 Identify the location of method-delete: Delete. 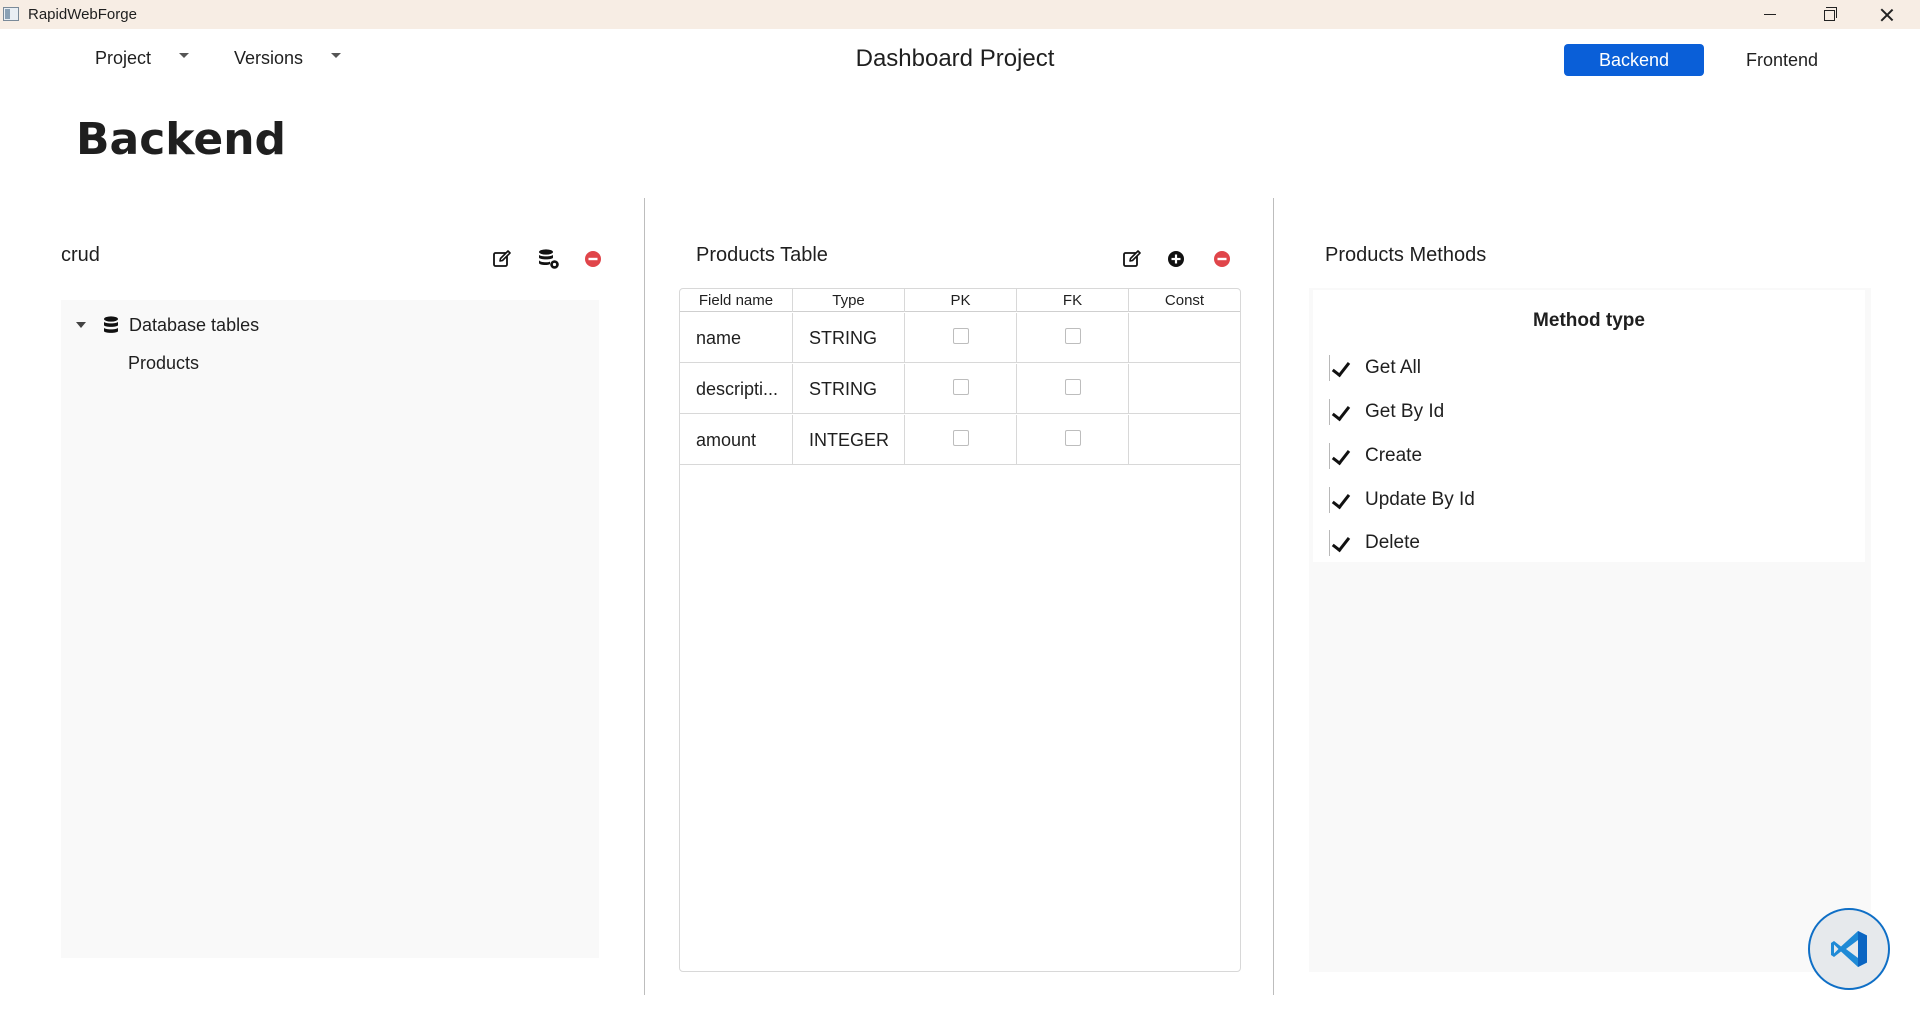
(1374, 543).